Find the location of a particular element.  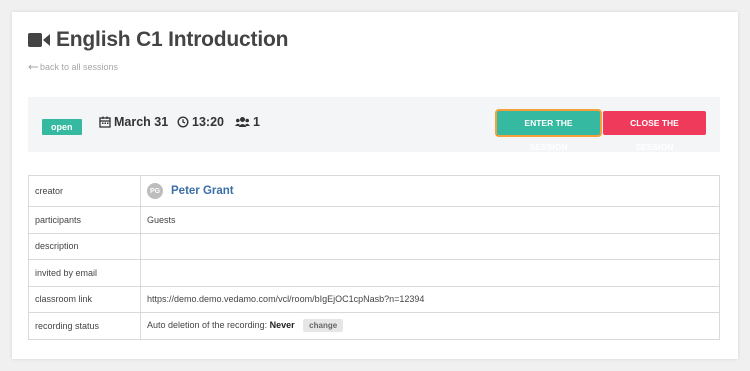

description-value is located at coordinates (430, 246).